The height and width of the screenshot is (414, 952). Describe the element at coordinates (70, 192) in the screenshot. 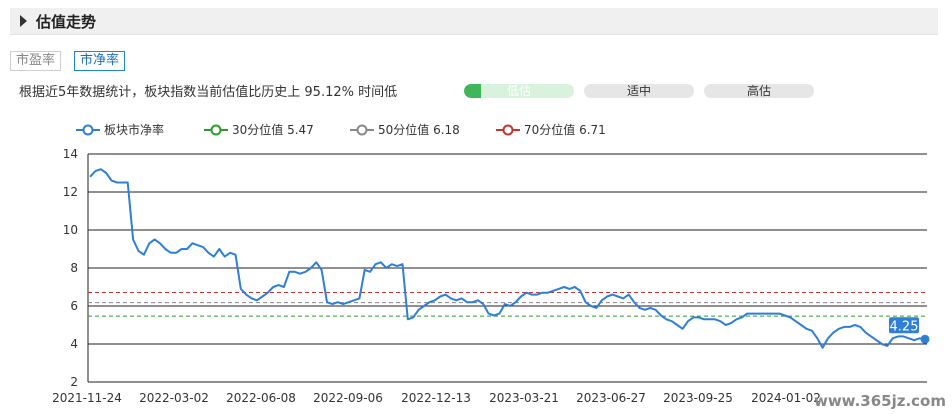

I see `y-tick-label: 12` at that location.